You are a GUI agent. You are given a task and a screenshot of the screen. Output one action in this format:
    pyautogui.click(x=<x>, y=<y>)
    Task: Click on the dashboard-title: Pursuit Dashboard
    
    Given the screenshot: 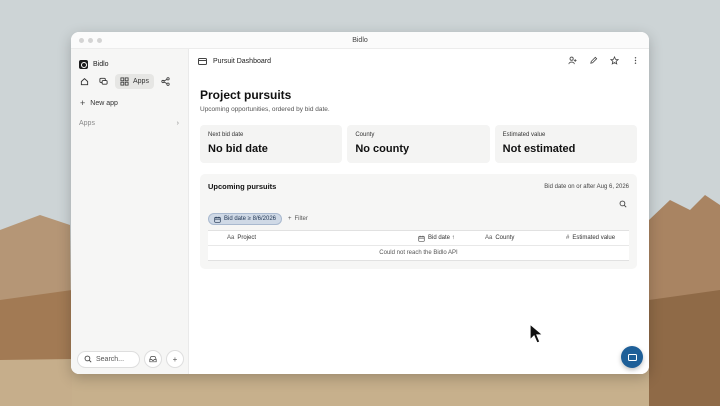 What is the action you would take?
    pyautogui.click(x=242, y=61)
    